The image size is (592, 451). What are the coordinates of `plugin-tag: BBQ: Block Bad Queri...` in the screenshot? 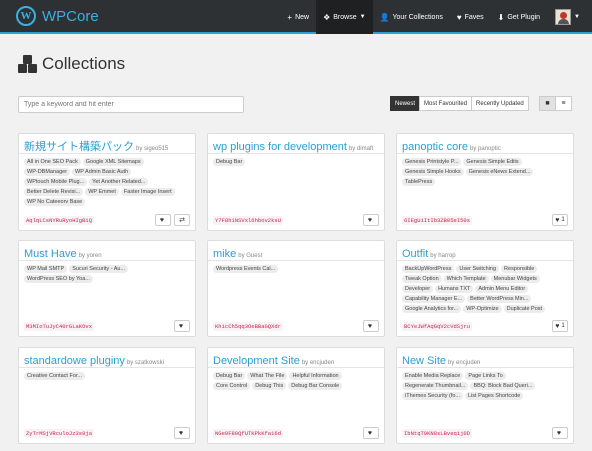 It's located at (503, 386).